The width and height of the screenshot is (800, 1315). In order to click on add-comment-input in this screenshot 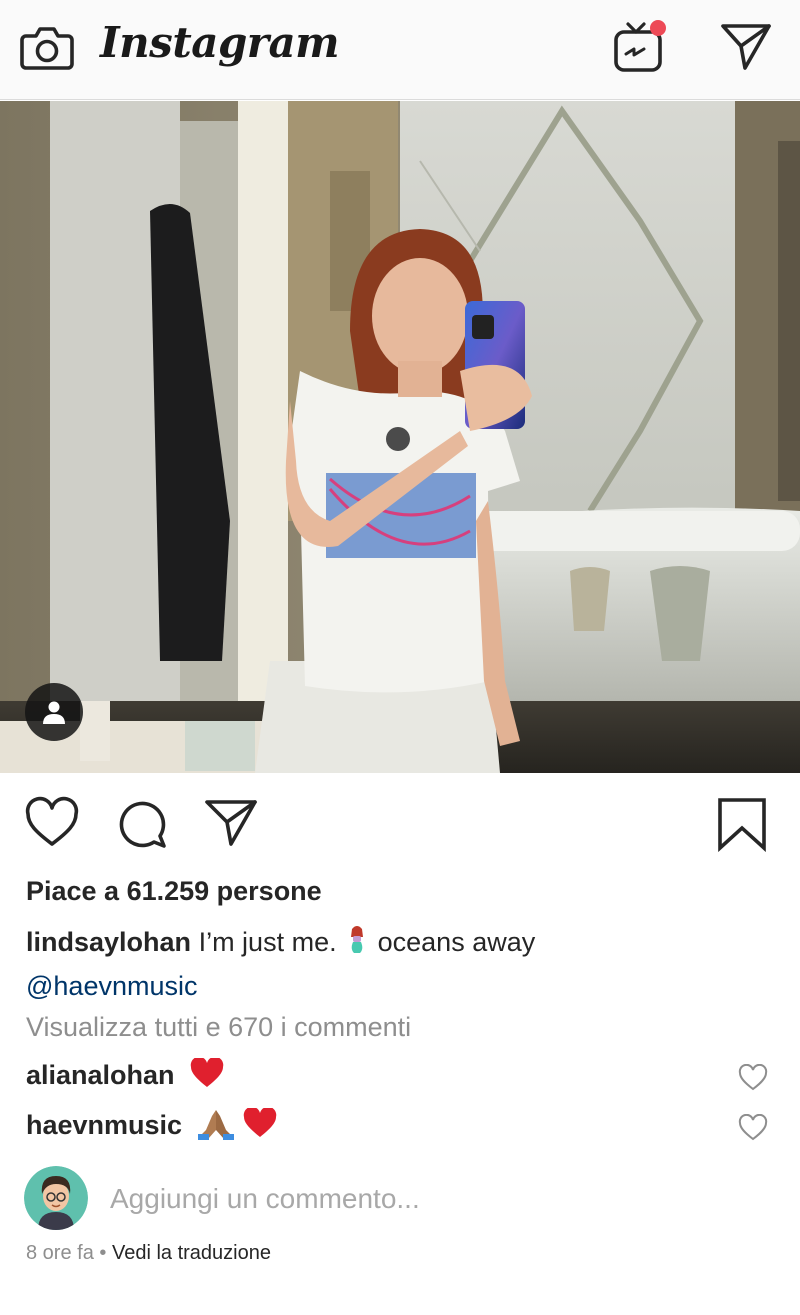, I will do `click(430, 1199)`.